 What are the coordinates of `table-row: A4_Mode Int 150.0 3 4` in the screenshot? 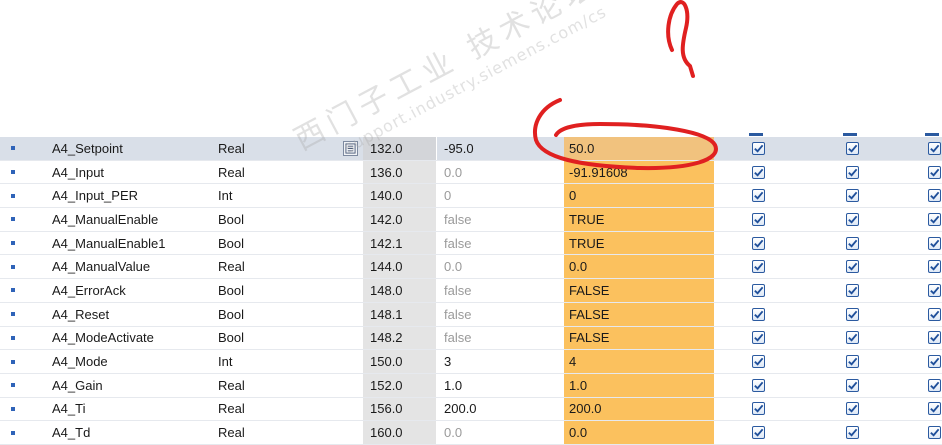 It's located at (471, 362).